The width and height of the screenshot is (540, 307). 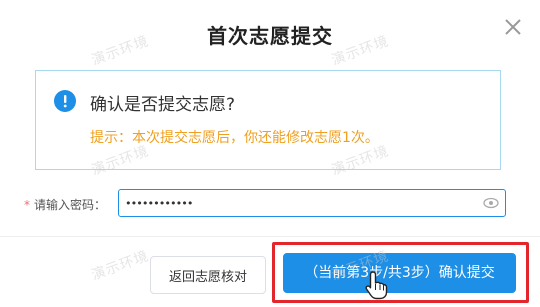 I want to click on close-icon, so click(x=513, y=27).